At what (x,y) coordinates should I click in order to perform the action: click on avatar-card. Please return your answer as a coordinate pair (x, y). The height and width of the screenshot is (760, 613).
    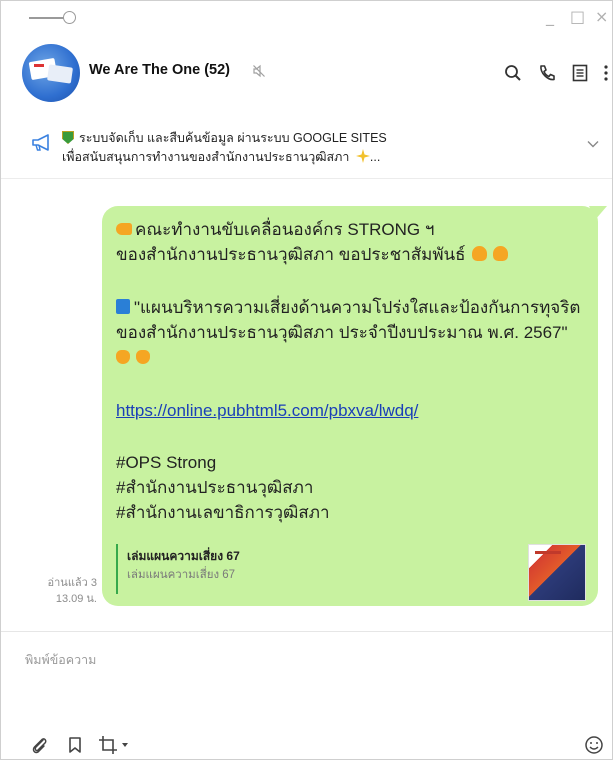
    Looking at the image, I should click on (60, 74).